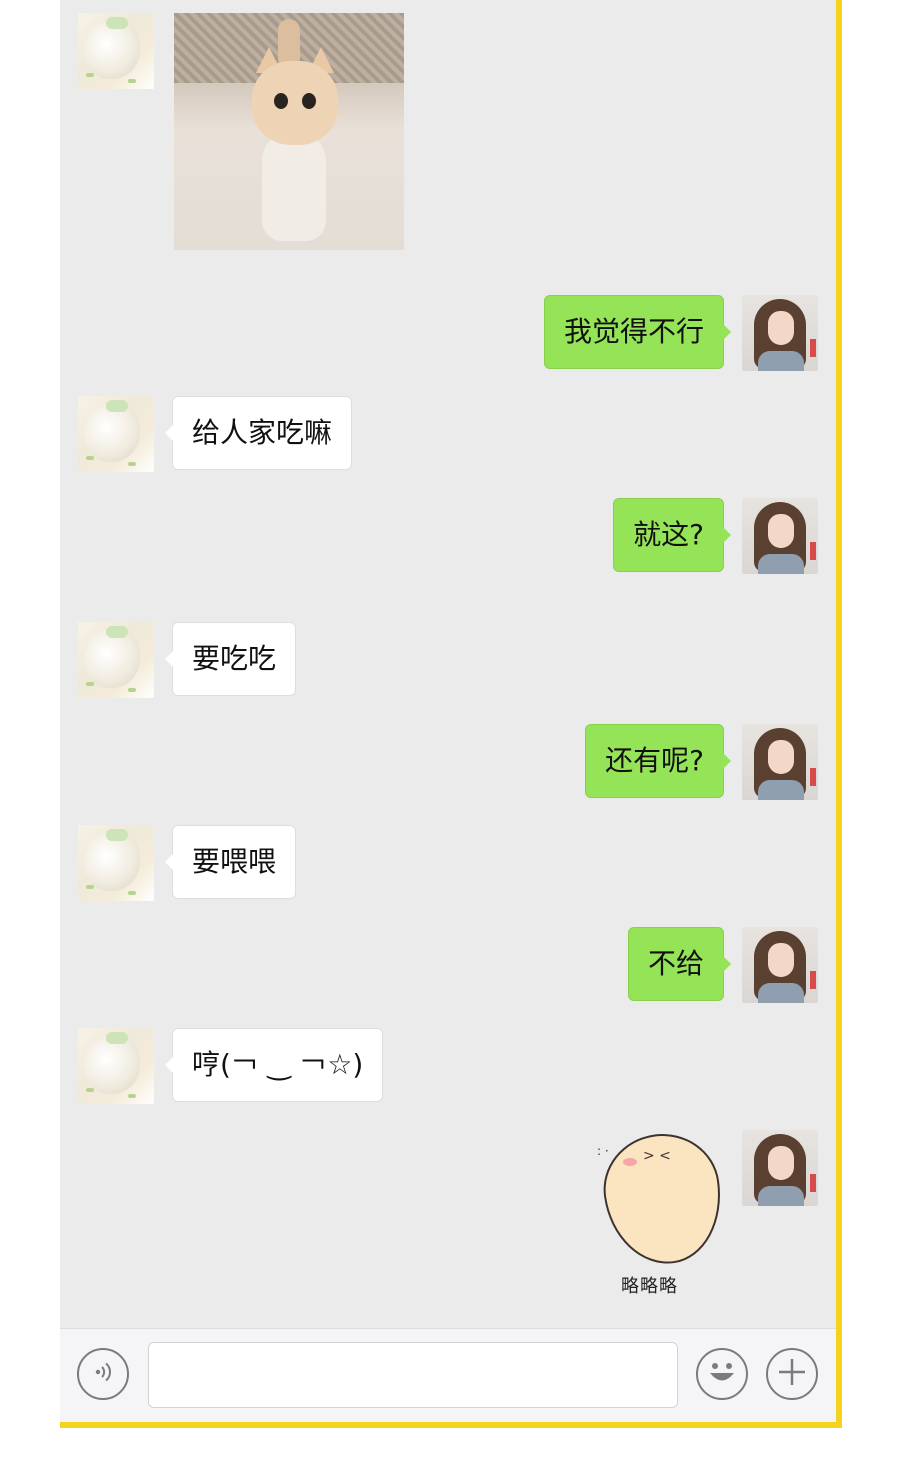 This screenshot has width=900, height=1459. What do you see at coordinates (289, 131) in the screenshot?
I see `cat-photo` at bounding box center [289, 131].